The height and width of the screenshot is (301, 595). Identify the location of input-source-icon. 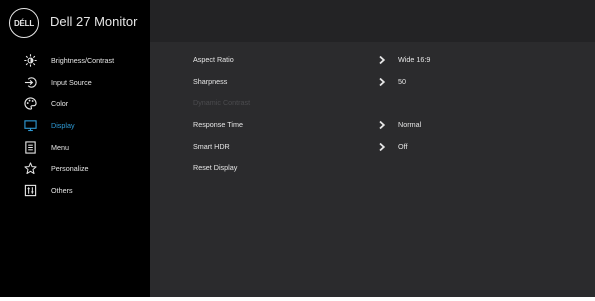
(30, 82).